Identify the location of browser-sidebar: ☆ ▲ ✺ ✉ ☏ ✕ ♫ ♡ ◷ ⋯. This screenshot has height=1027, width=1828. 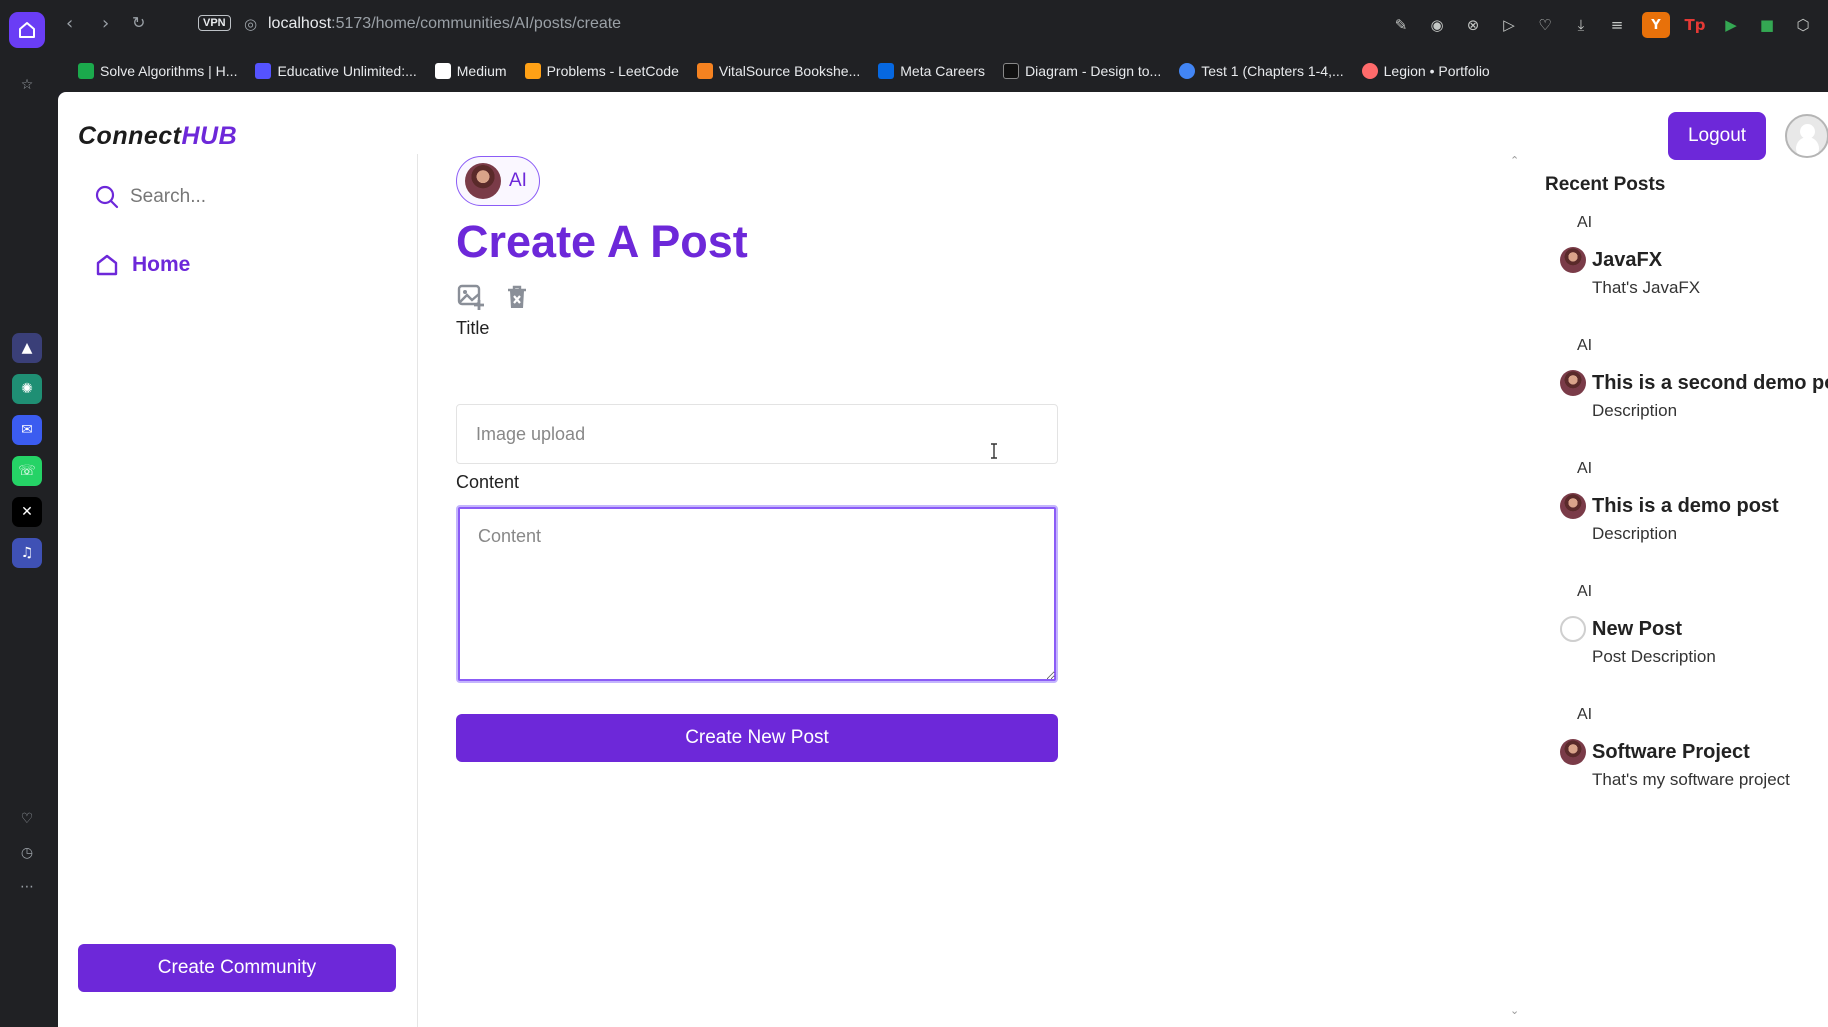
(29, 513).